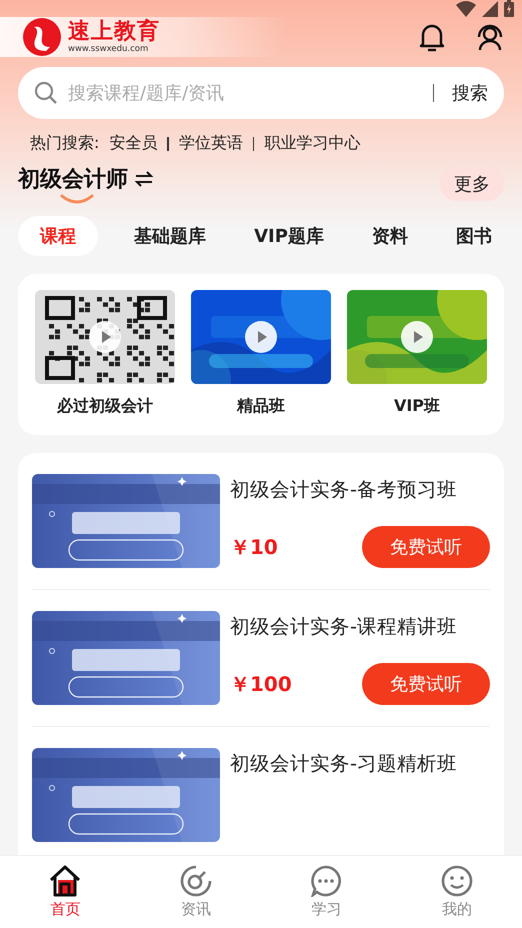  What do you see at coordinates (170, 236) in the screenshot?
I see `category-tab: 基础题库` at bounding box center [170, 236].